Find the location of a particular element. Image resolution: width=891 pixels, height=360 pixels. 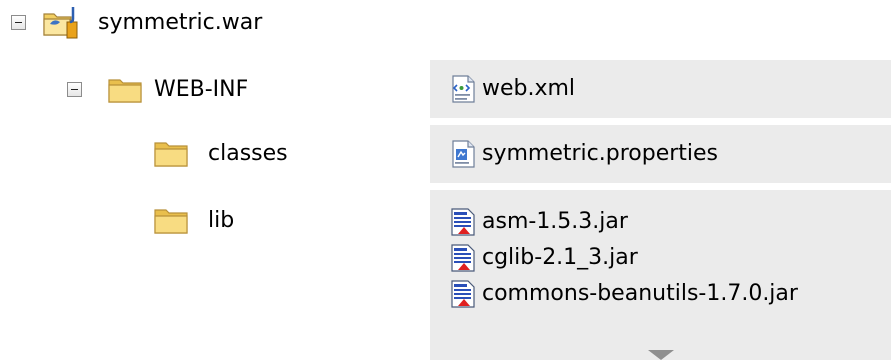

xml-file-icon is located at coordinates (463, 89).